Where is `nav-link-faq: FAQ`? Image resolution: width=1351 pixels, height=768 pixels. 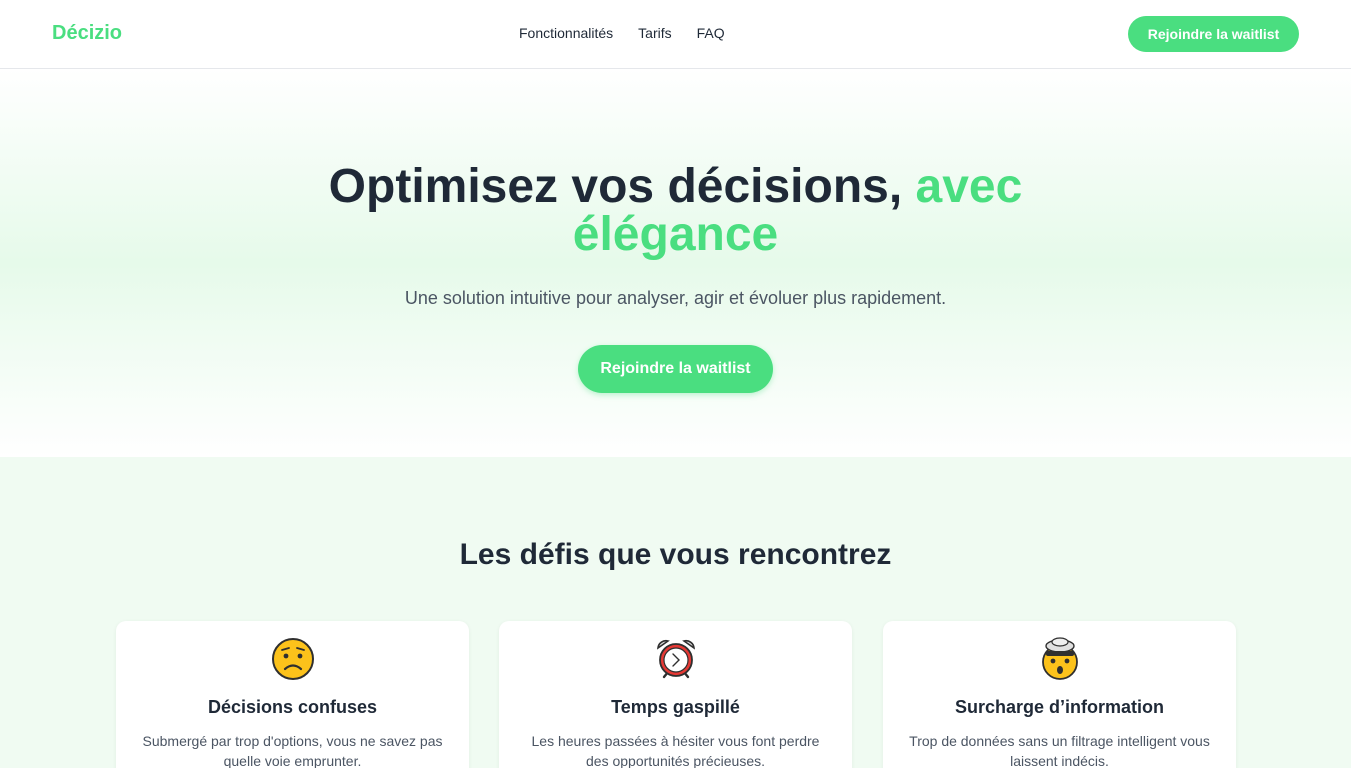 nav-link-faq: FAQ is located at coordinates (711, 33).